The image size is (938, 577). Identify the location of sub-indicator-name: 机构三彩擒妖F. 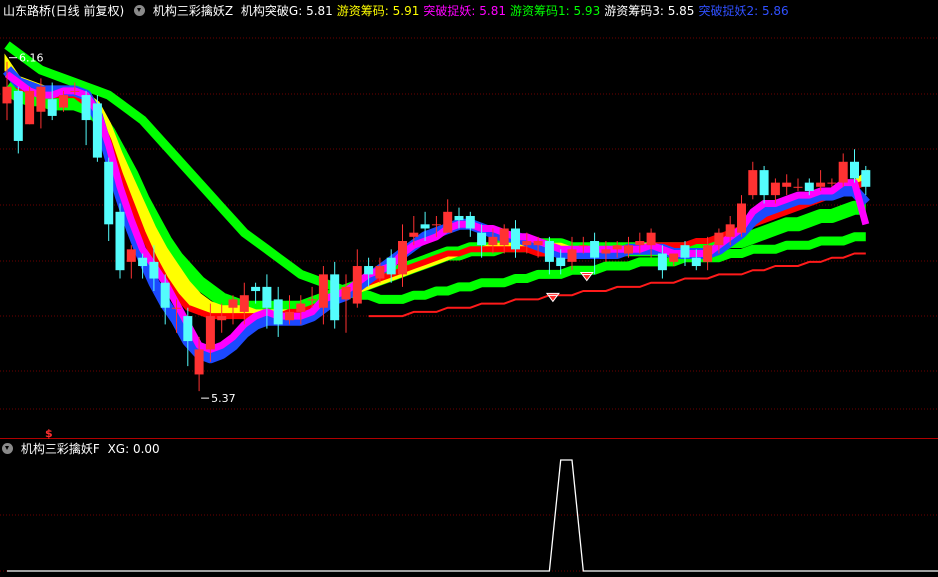
(60, 449).